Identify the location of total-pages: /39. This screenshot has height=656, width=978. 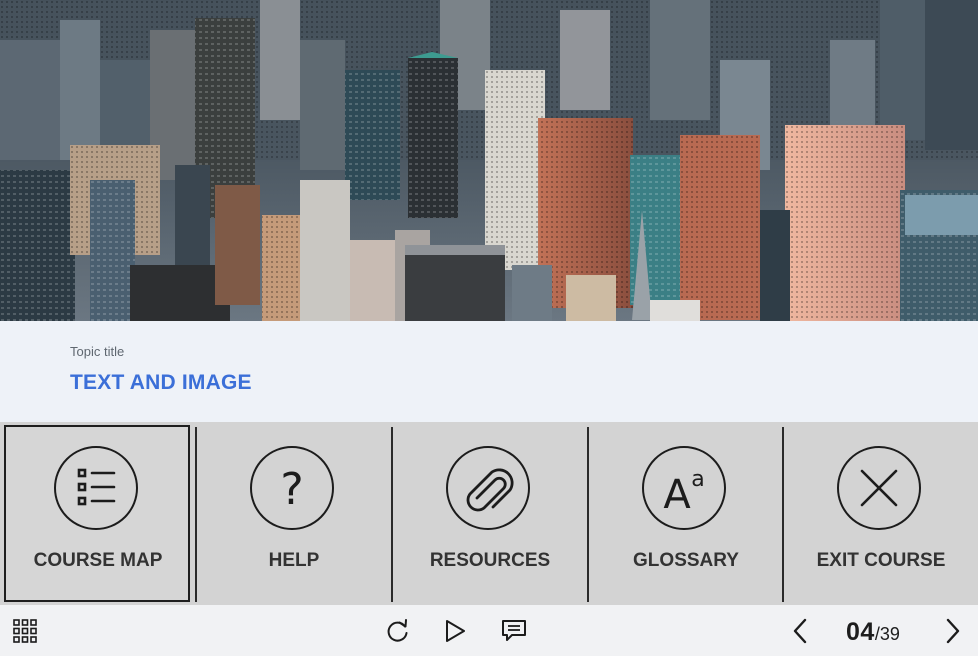
(887, 634).